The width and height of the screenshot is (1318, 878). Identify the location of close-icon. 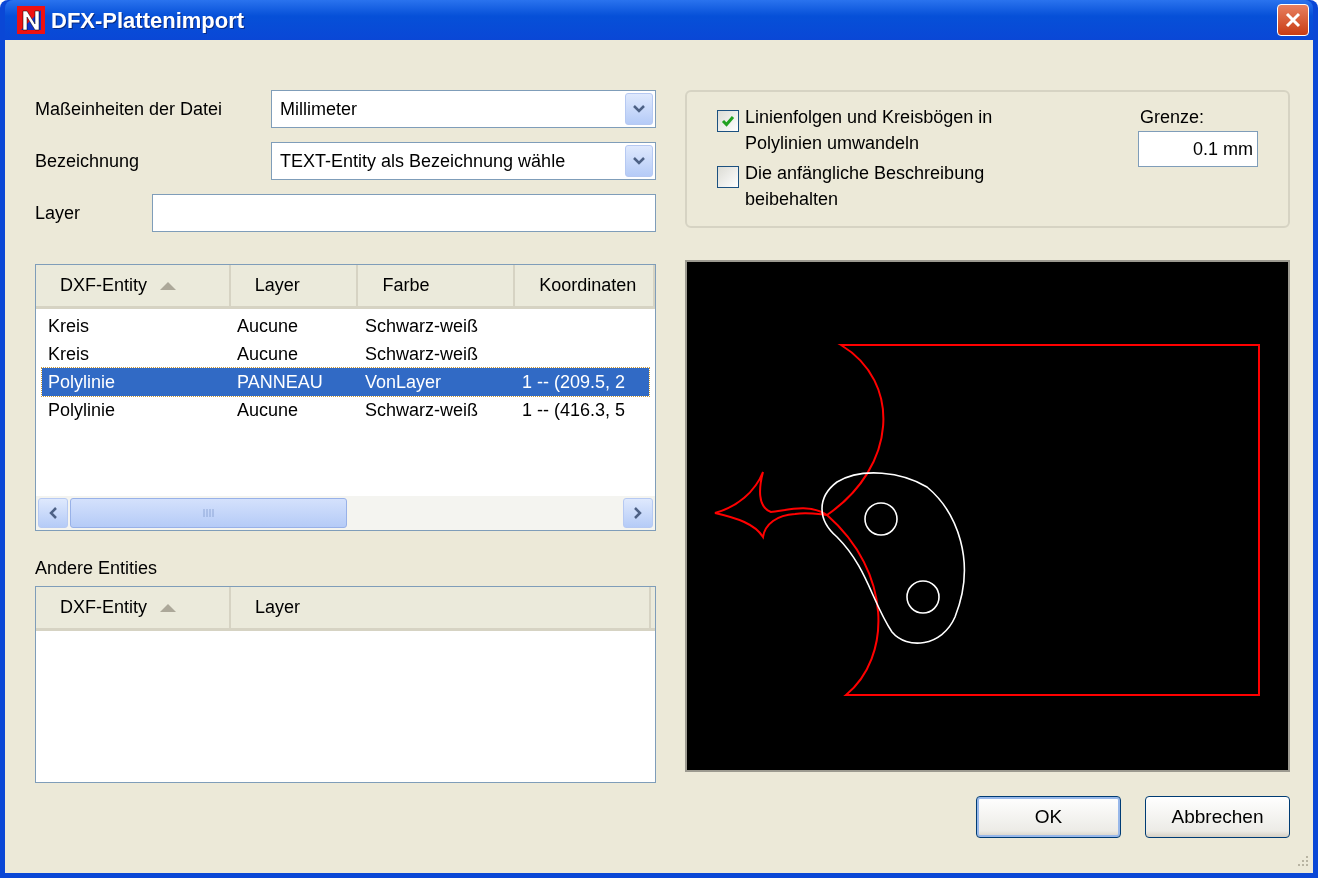
(1293, 20).